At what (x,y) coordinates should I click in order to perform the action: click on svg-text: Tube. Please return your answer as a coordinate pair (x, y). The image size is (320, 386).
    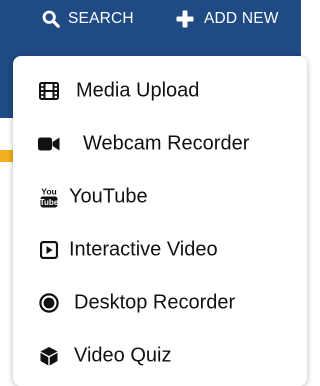
    Looking at the image, I should click on (49, 202).